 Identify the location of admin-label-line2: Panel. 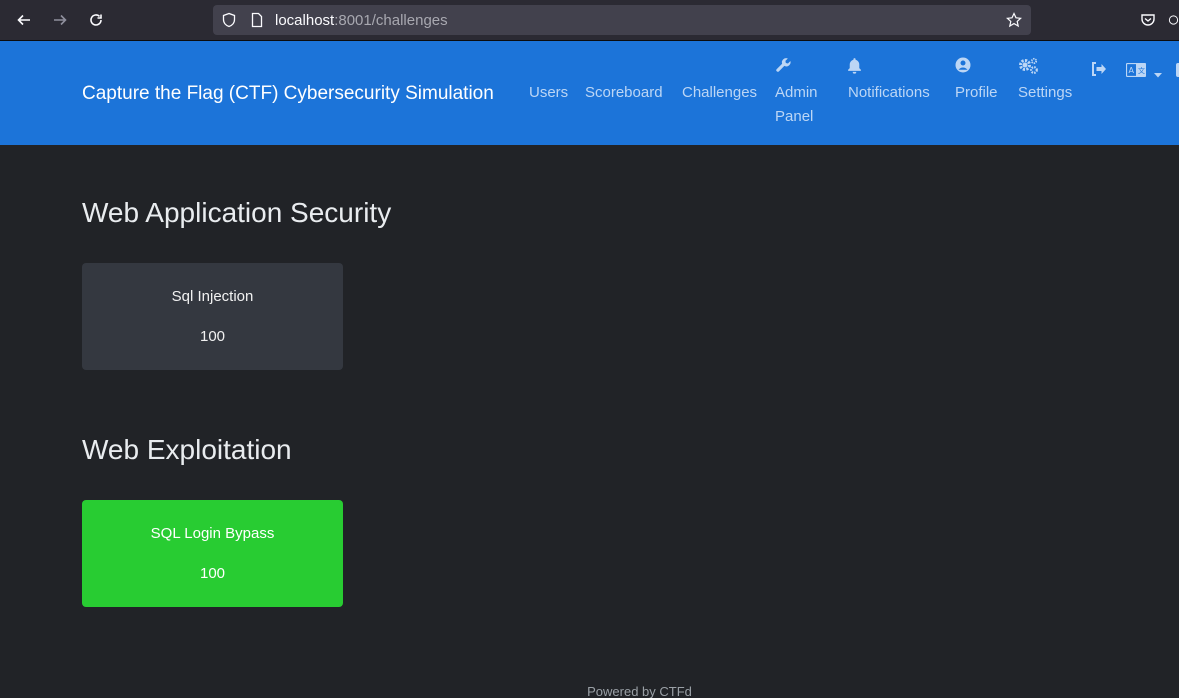
(794, 116).